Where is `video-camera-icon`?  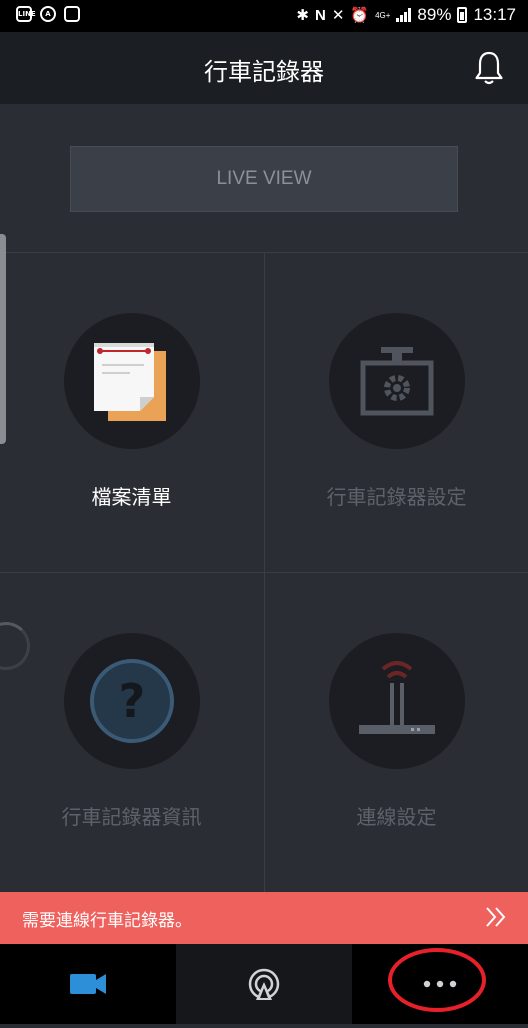 video-camera-icon is located at coordinates (88, 984).